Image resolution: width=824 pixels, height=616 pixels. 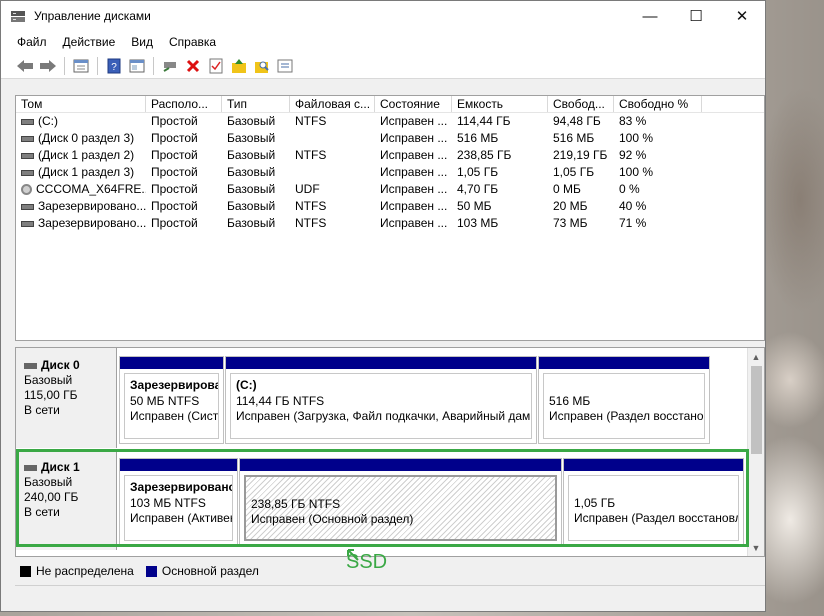 What do you see at coordinates (390, 571) in the screenshot?
I see `legend: Не распределена Основной раздел` at bounding box center [390, 571].